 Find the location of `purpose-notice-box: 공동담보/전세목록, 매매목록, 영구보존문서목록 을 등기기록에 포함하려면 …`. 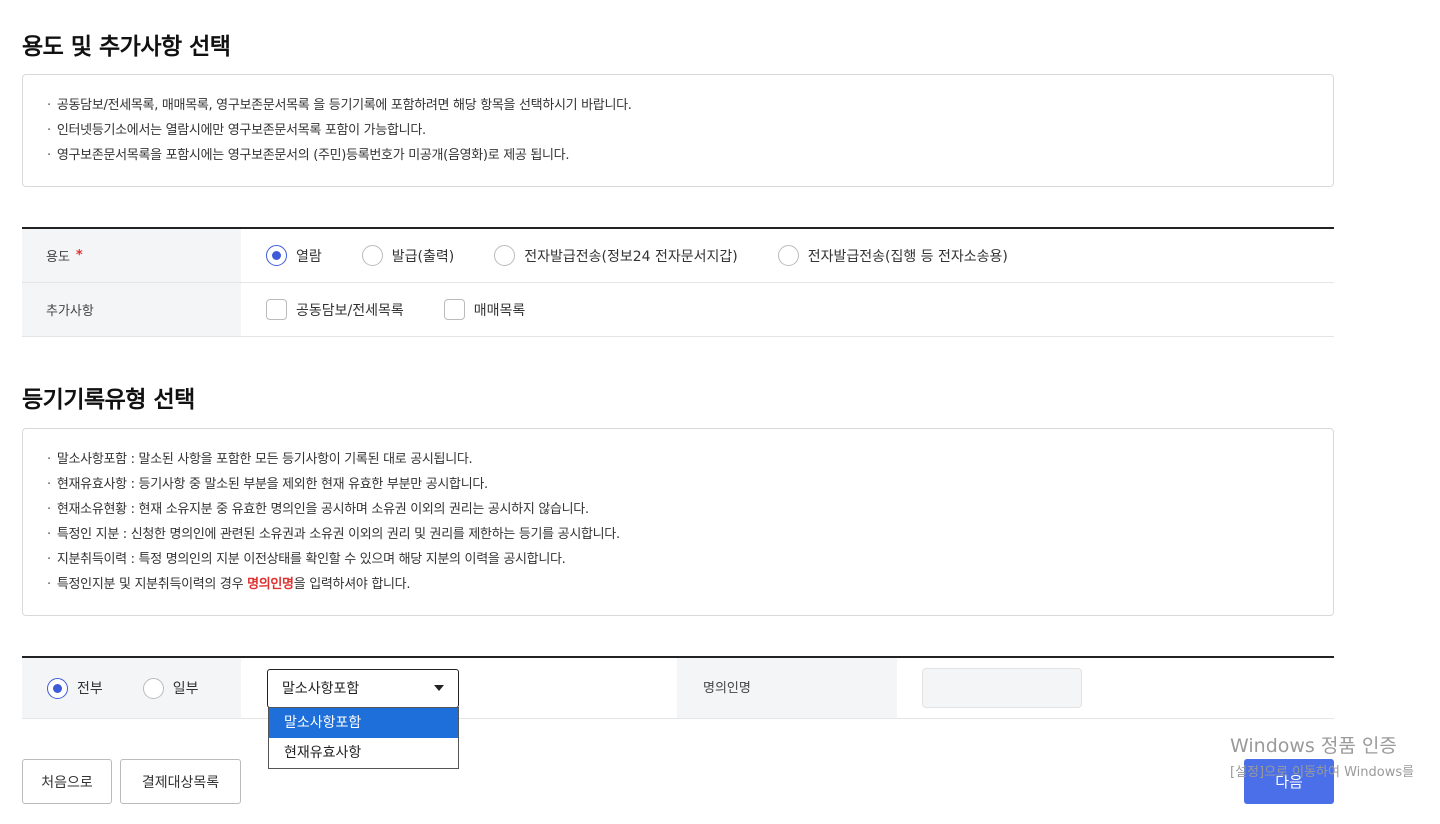

purpose-notice-box: 공동담보/전세목록, 매매목록, 영구보존문서목록 을 등기기록에 포함하려면 … is located at coordinates (678, 130).